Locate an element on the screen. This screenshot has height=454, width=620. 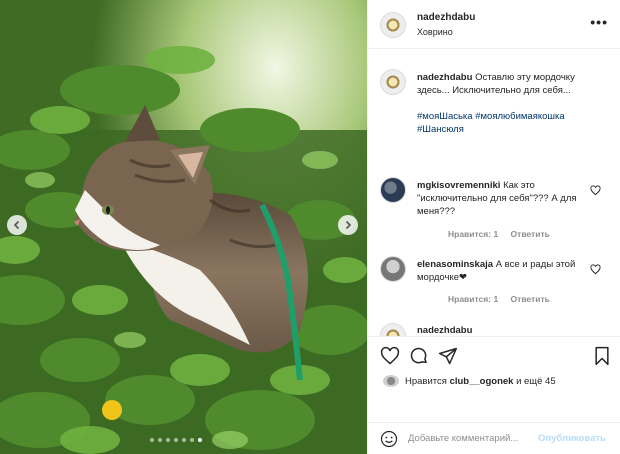
liker-avatar is located at coordinates (391, 381).